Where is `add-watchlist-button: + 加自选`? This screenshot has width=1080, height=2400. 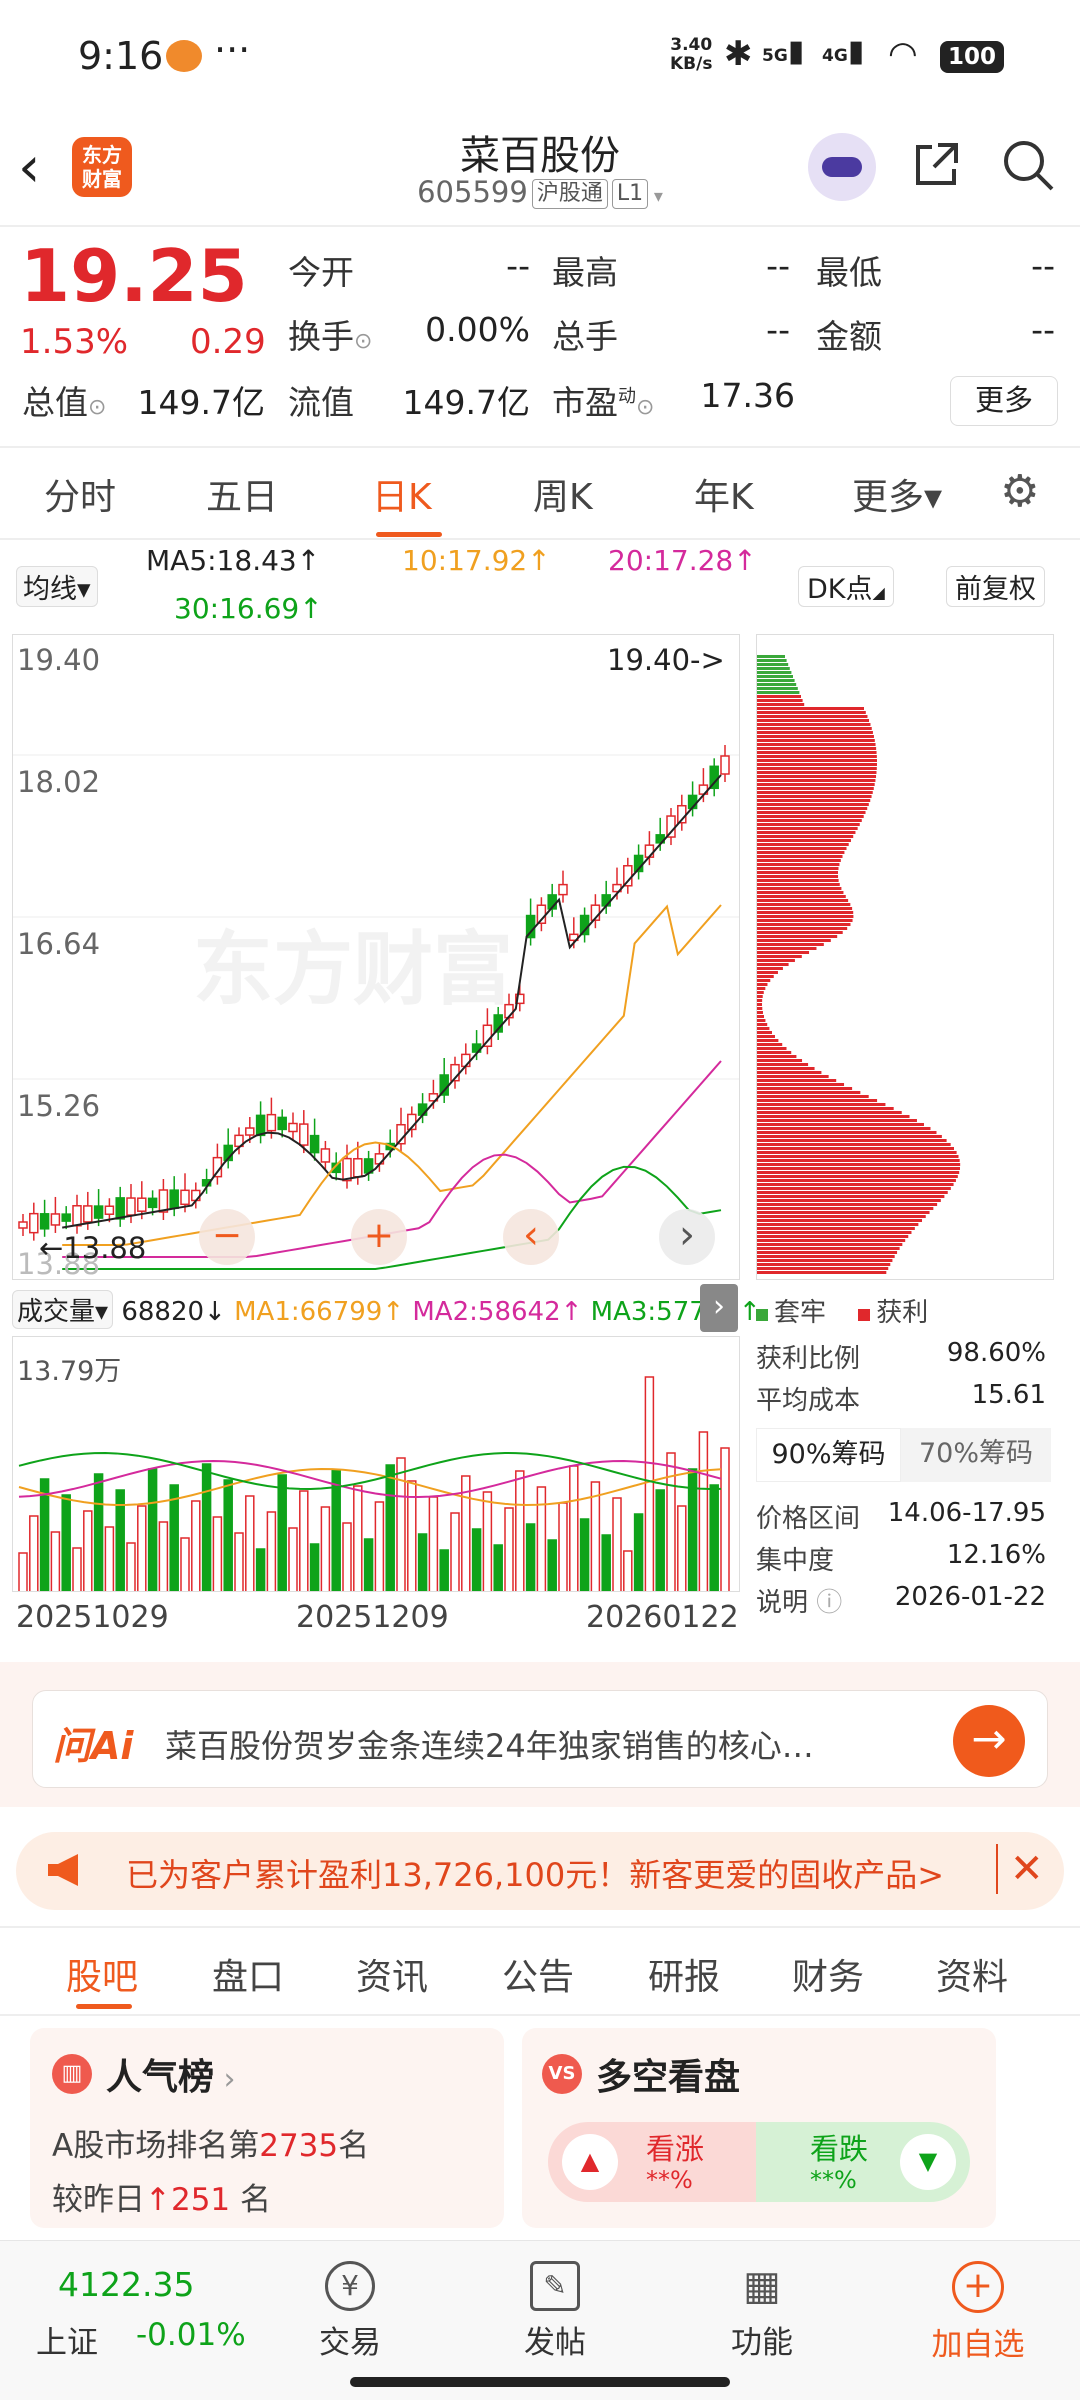 add-watchlist-button: + 加自选 is located at coordinates (978, 2306).